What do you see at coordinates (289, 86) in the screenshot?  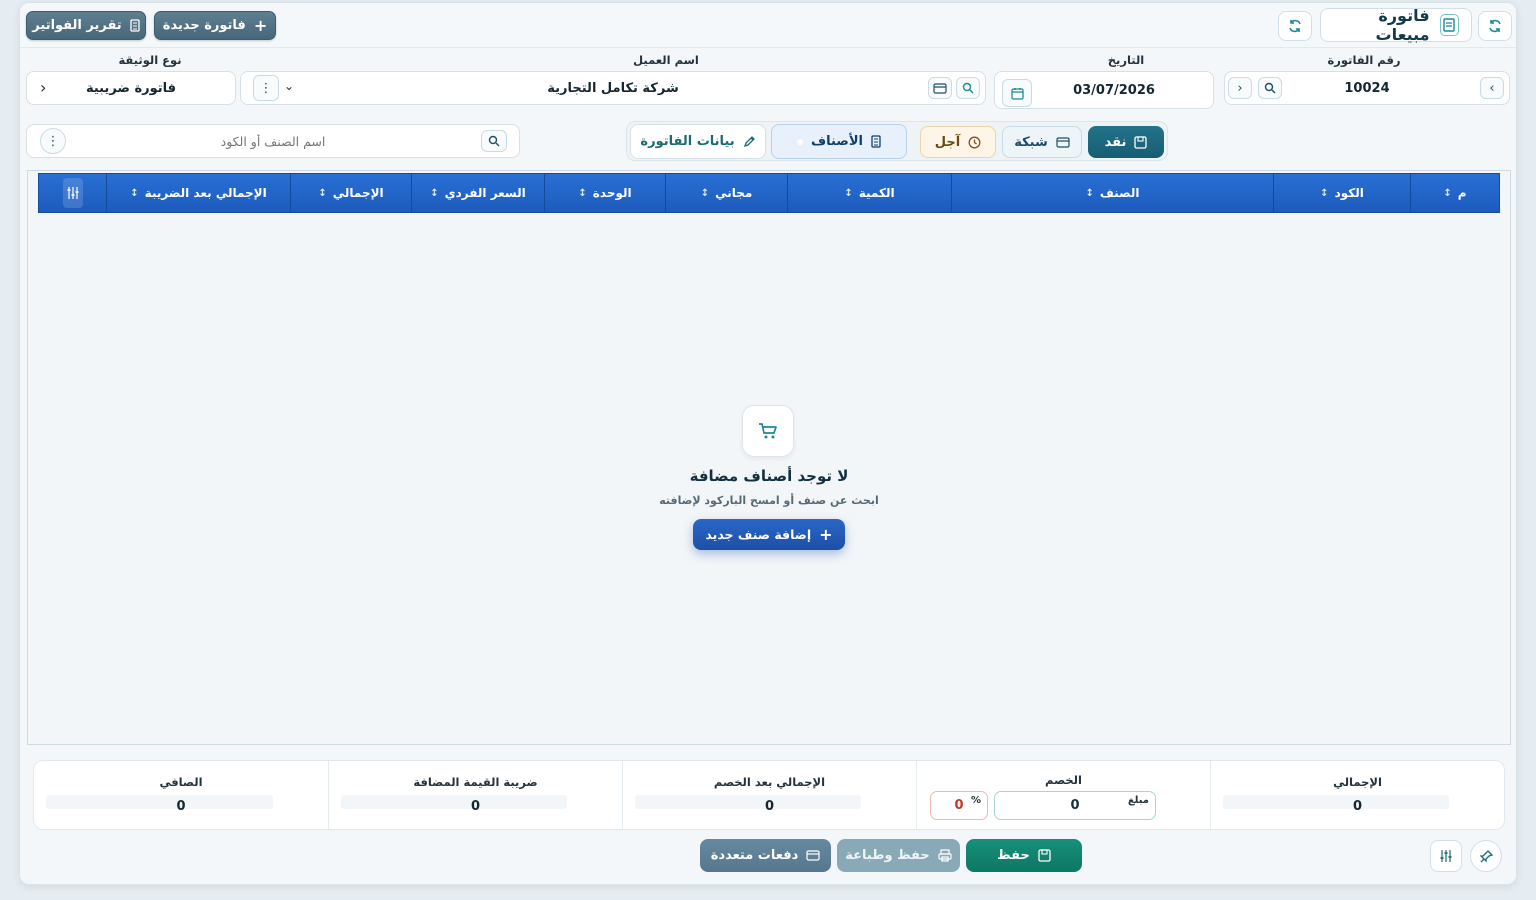 I see `chevron-down-icon: ⌄` at bounding box center [289, 86].